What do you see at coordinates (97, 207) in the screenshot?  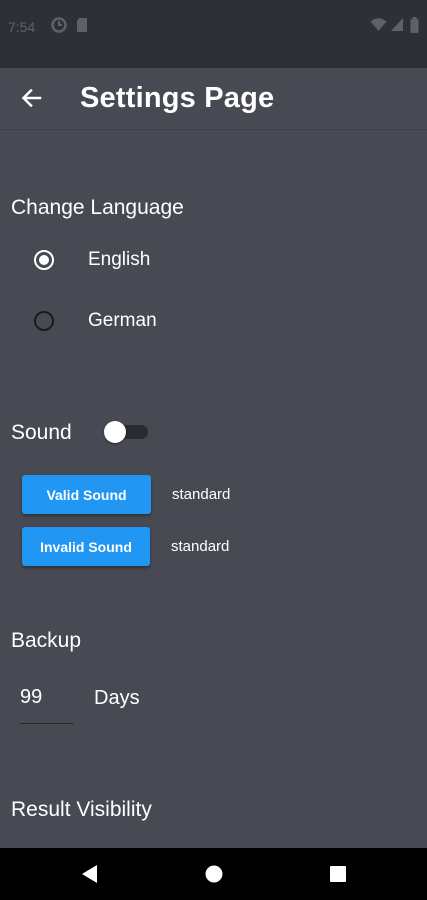 I see `language-section-title: Change Language` at bounding box center [97, 207].